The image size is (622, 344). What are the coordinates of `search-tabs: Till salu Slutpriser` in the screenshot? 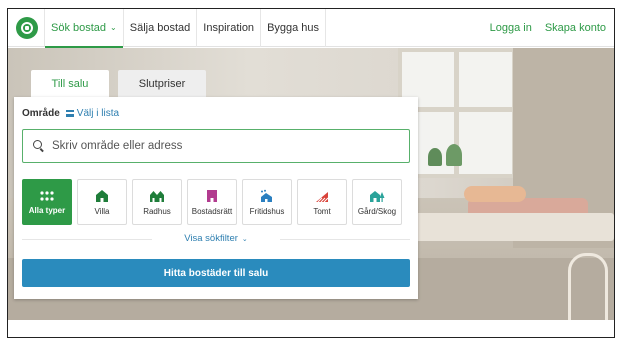 It's located at (118, 84).